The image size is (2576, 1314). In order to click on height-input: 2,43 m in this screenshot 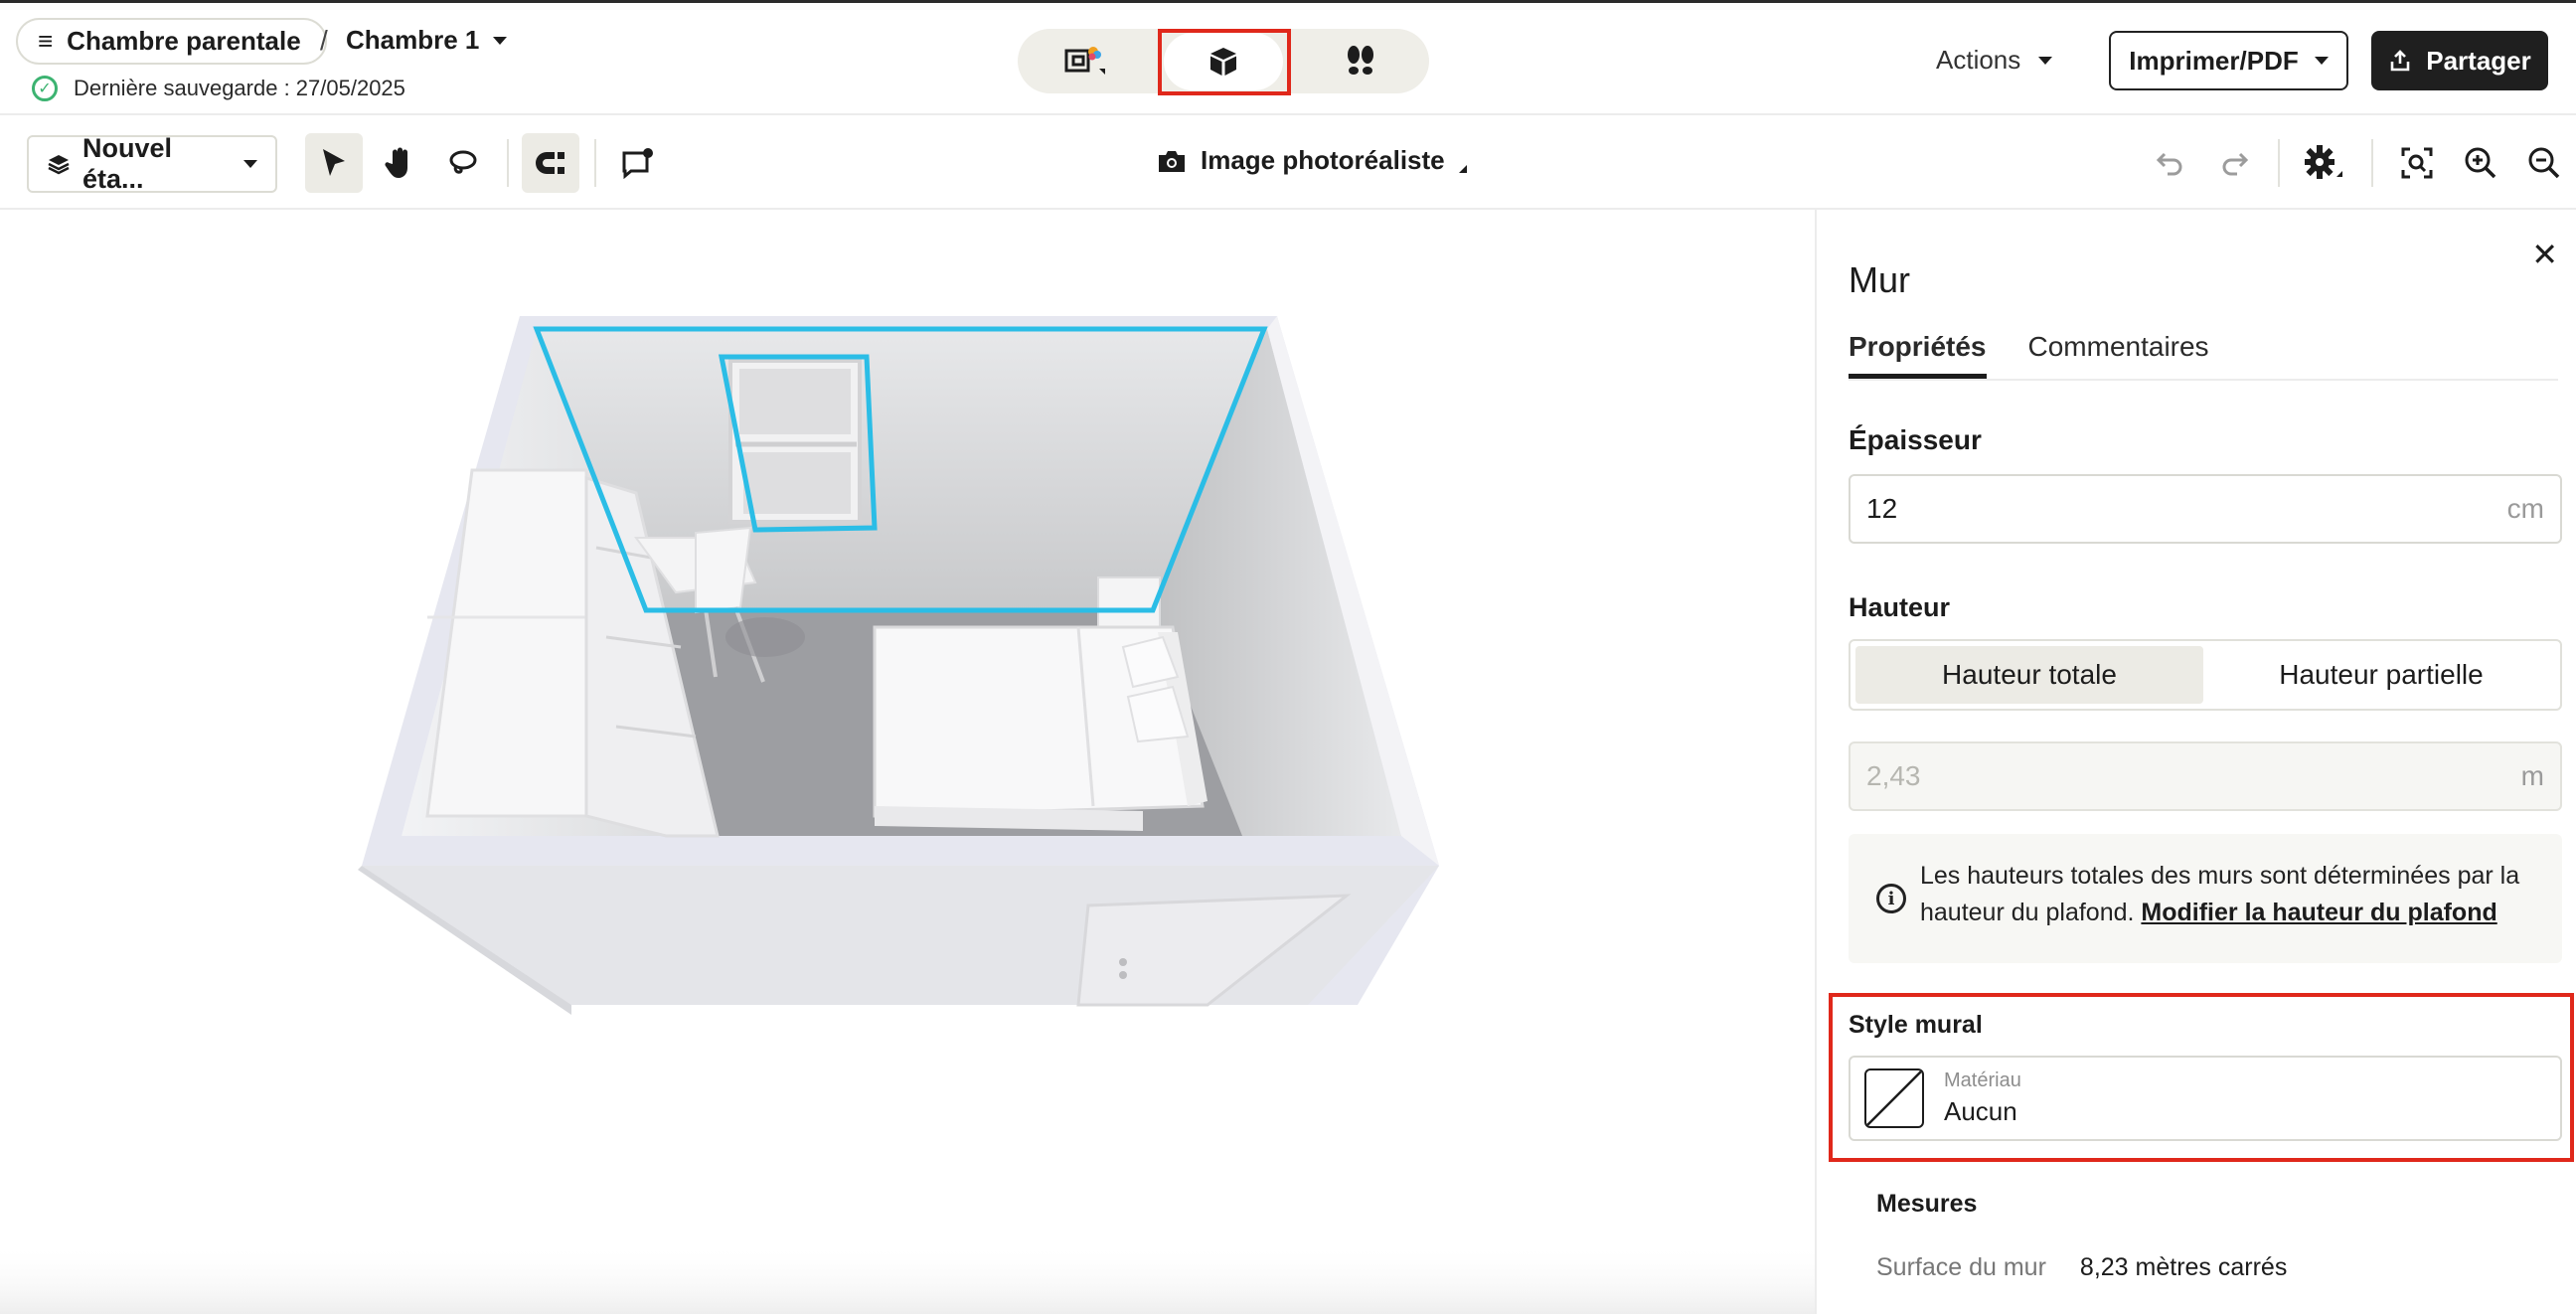, I will do `click(2205, 776)`.